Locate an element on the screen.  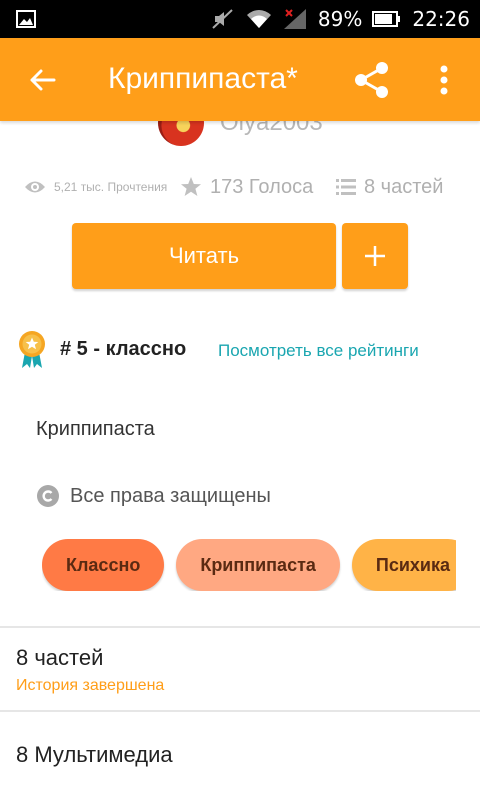
more-button is located at coordinates (444, 80).